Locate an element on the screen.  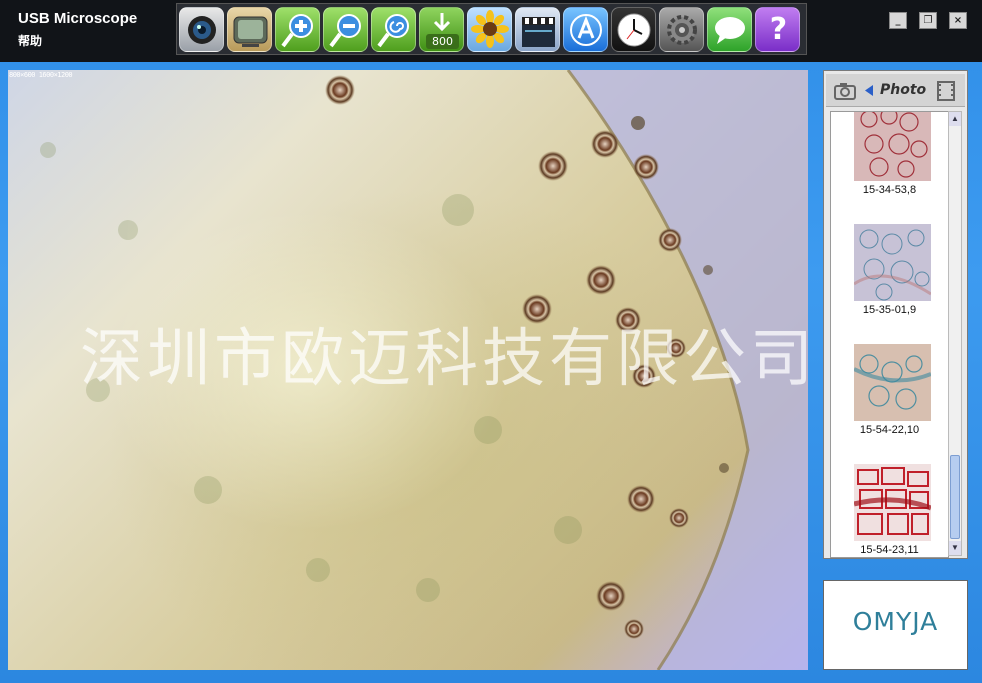
photos-button is located at coordinates (489, 29).